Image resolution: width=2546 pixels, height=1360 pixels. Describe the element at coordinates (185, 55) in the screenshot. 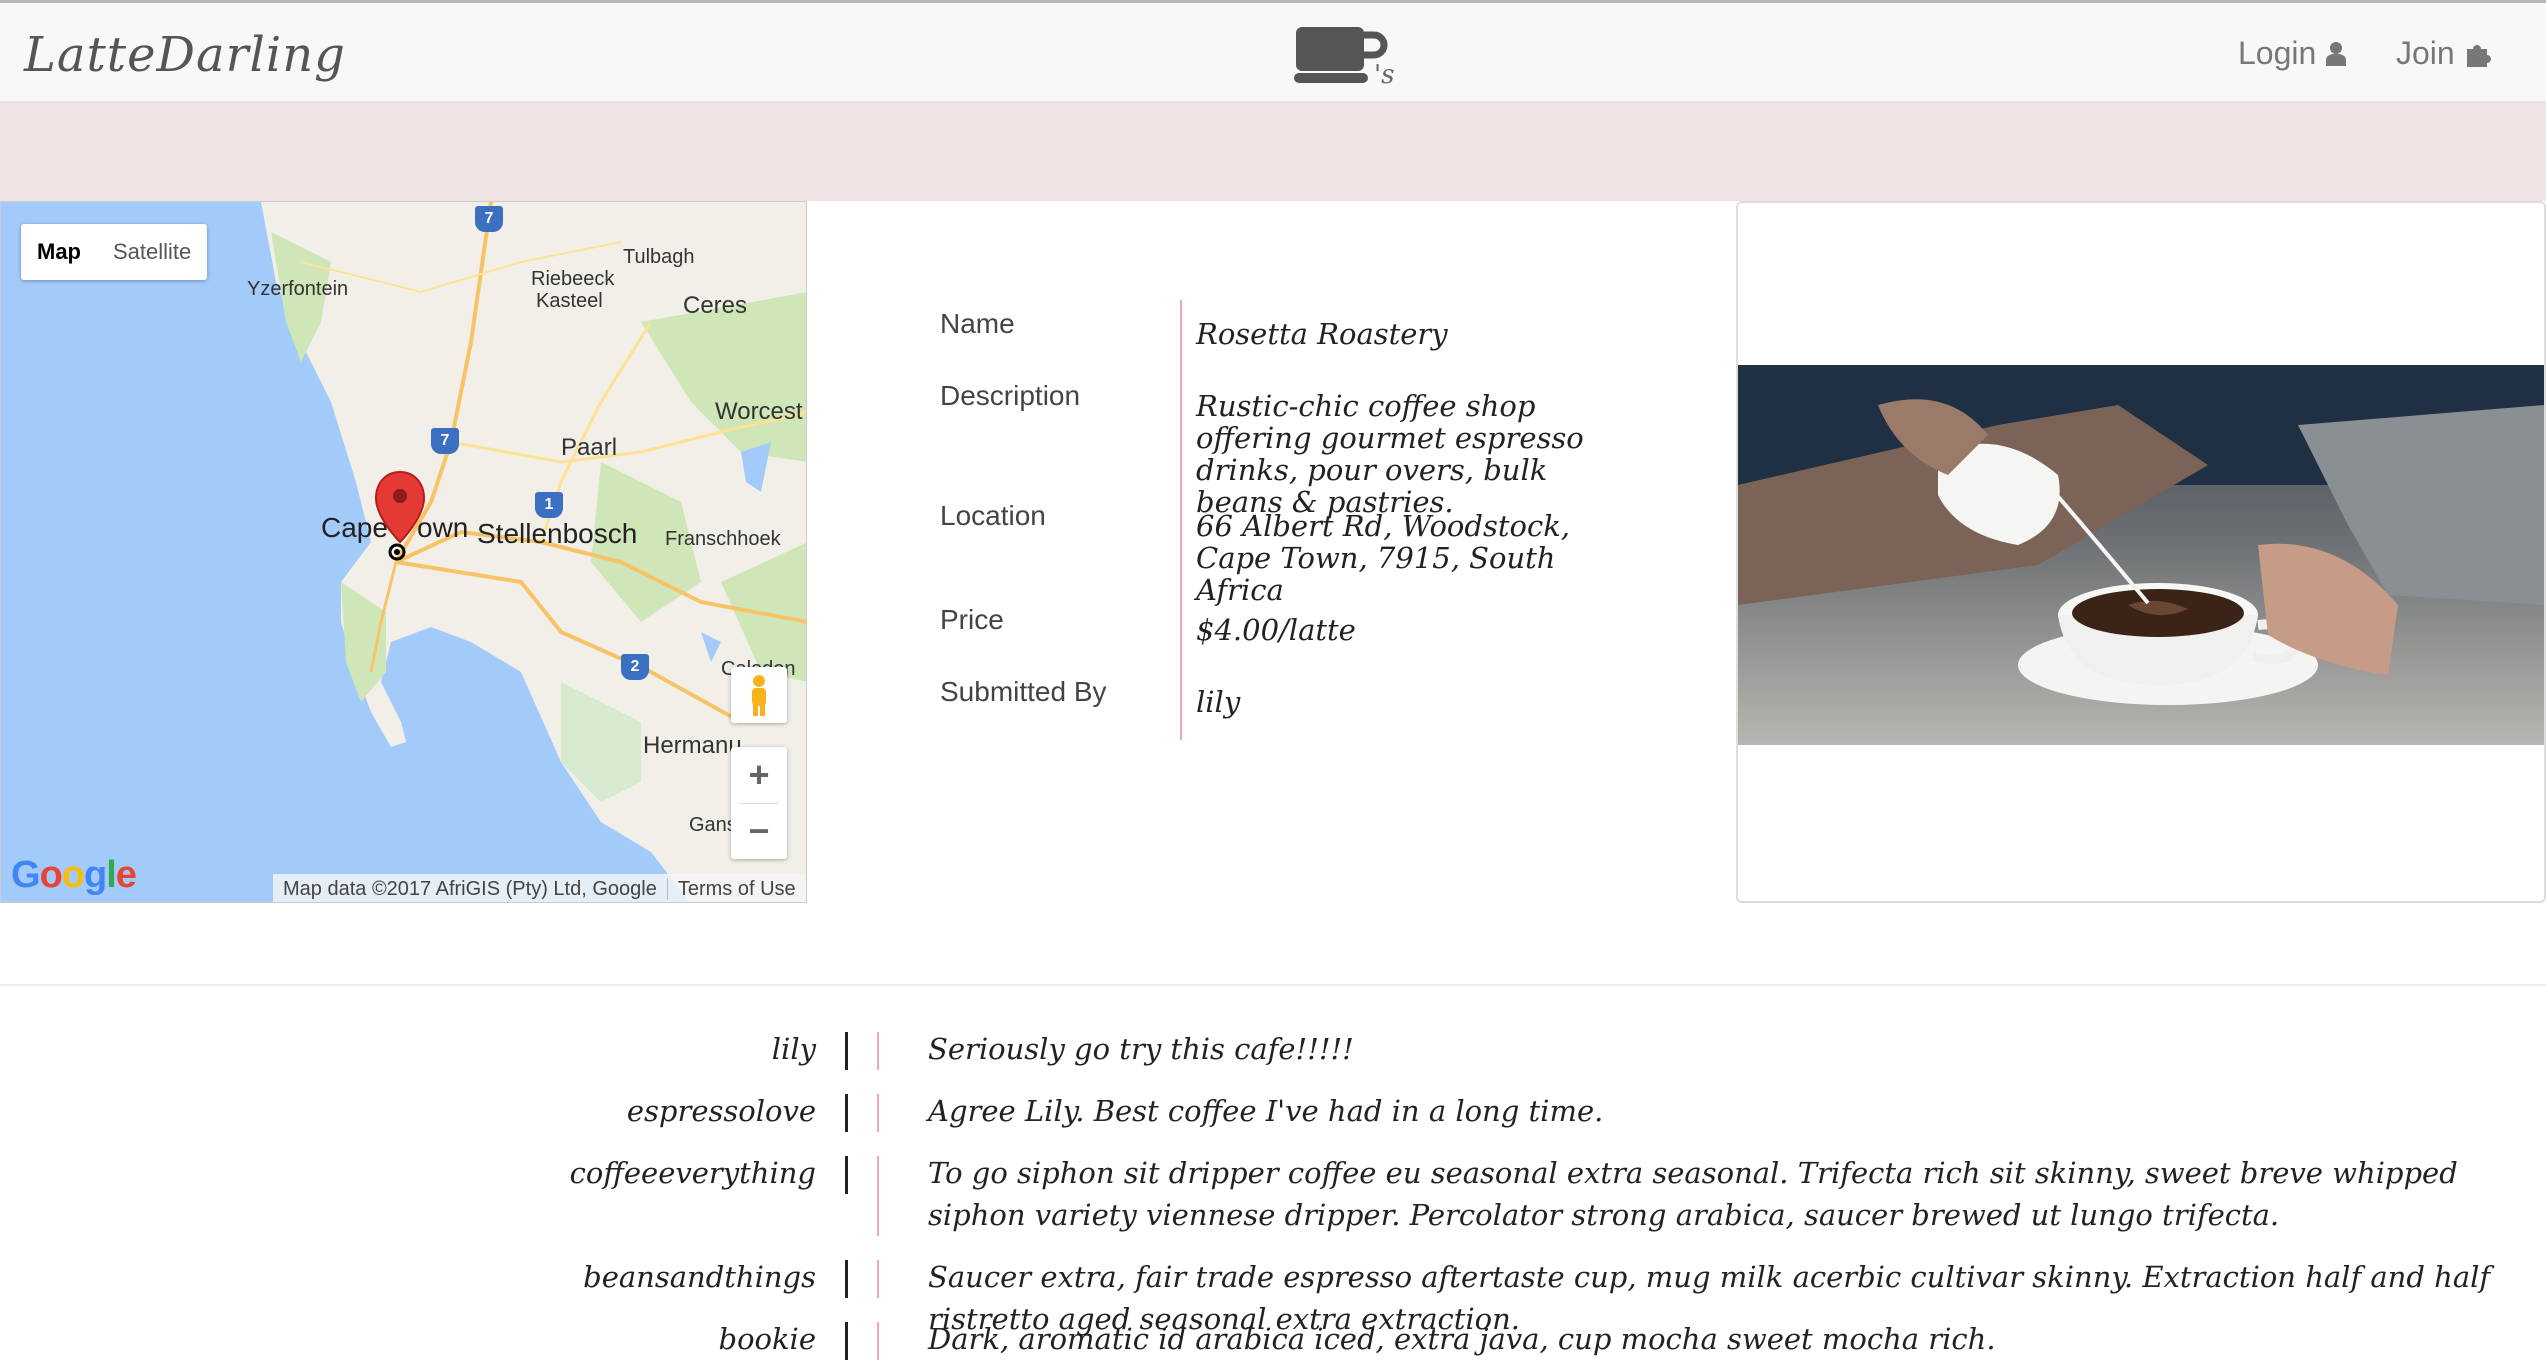

I see `brand-logo-text: LatteDarling` at that location.